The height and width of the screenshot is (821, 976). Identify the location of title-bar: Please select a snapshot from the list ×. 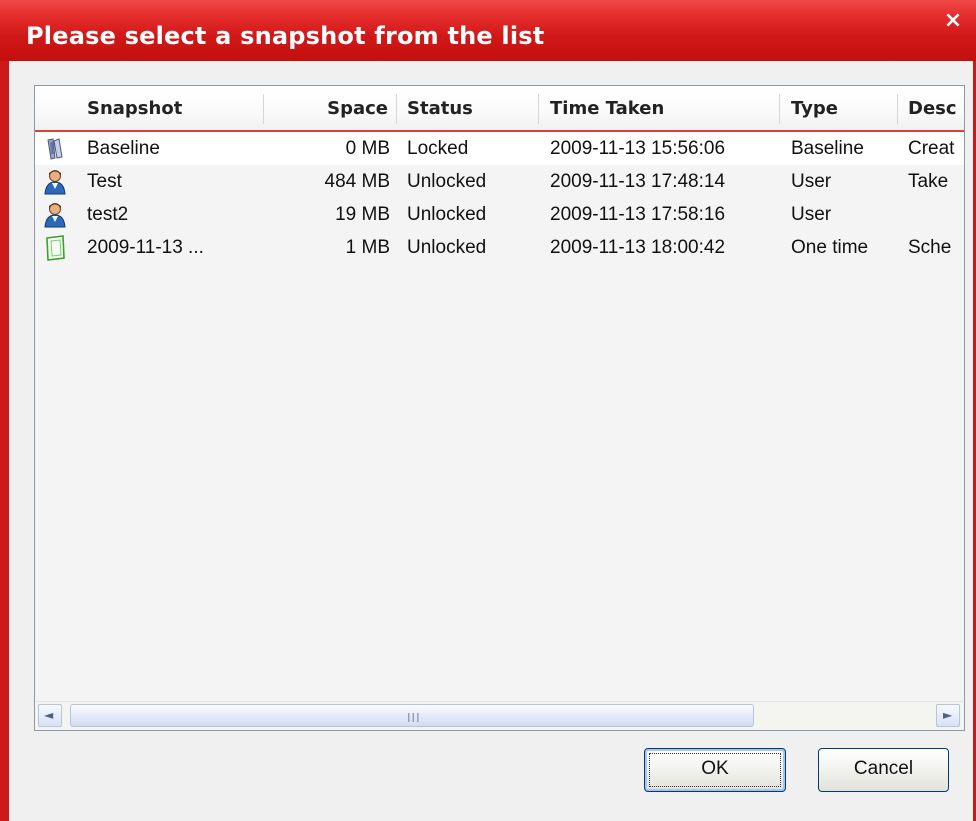
(488, 30).